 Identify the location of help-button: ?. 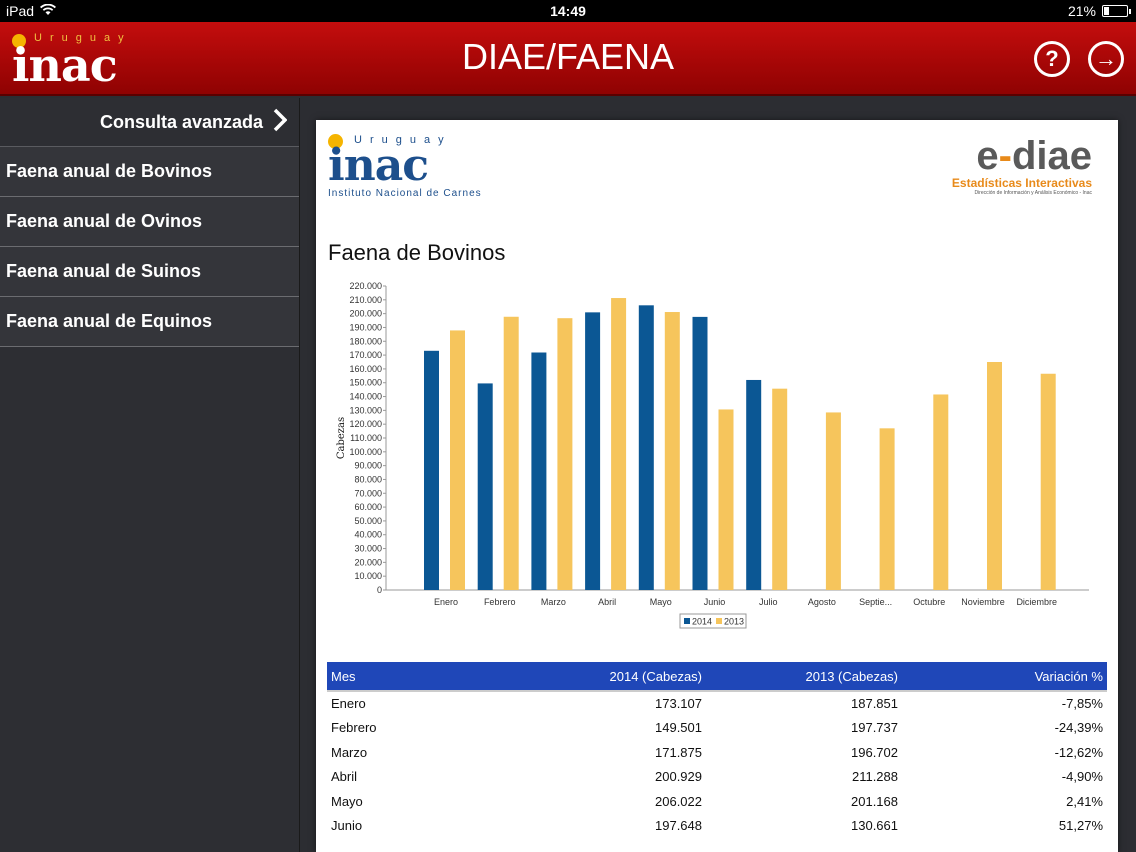
(1052, 59).